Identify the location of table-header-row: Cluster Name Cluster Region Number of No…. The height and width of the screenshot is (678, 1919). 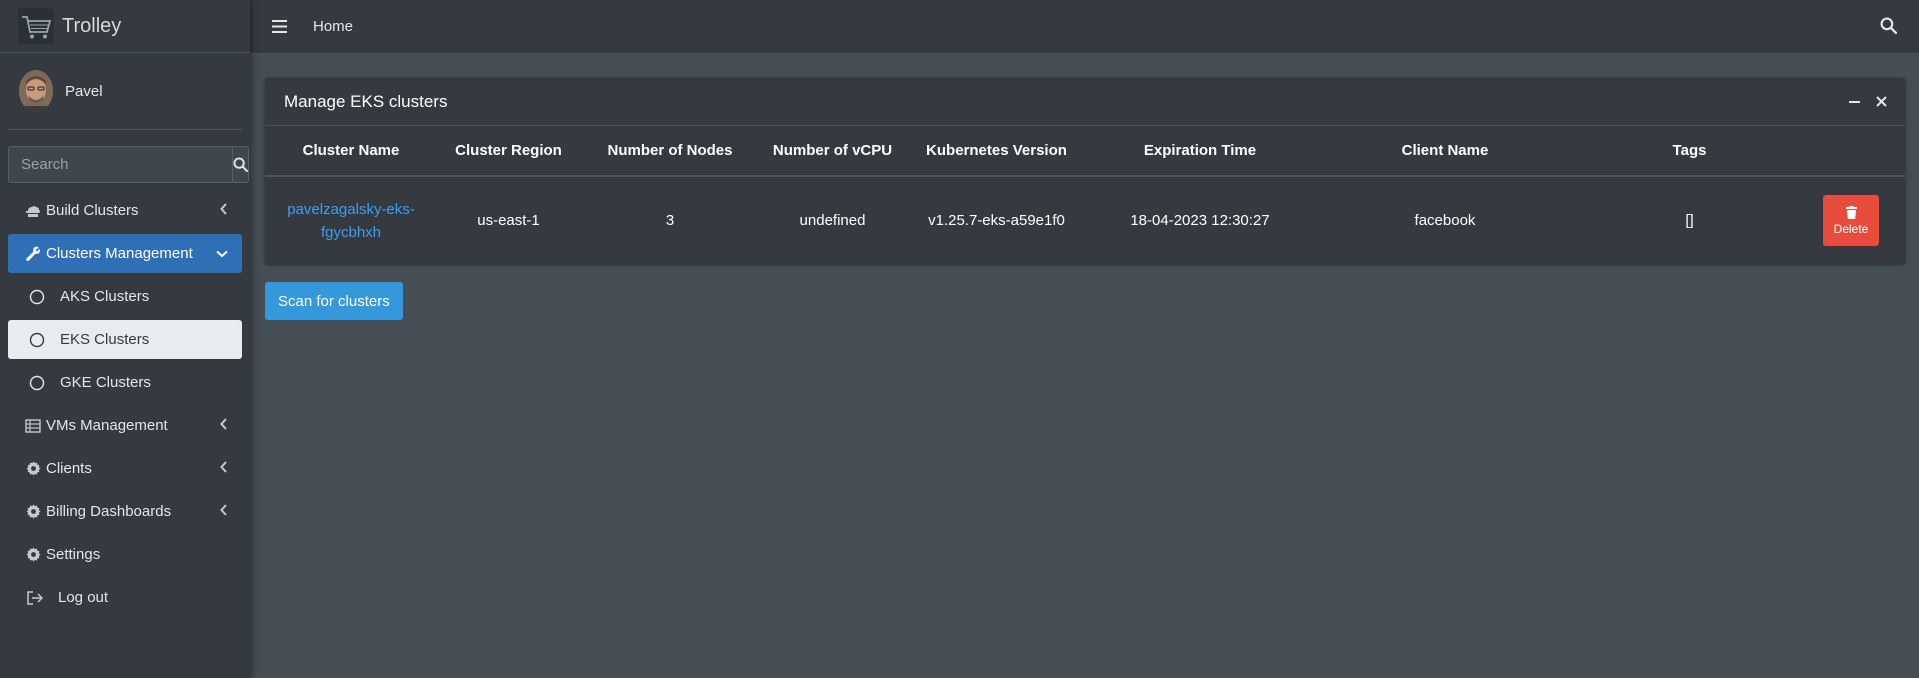
(1085, 151).